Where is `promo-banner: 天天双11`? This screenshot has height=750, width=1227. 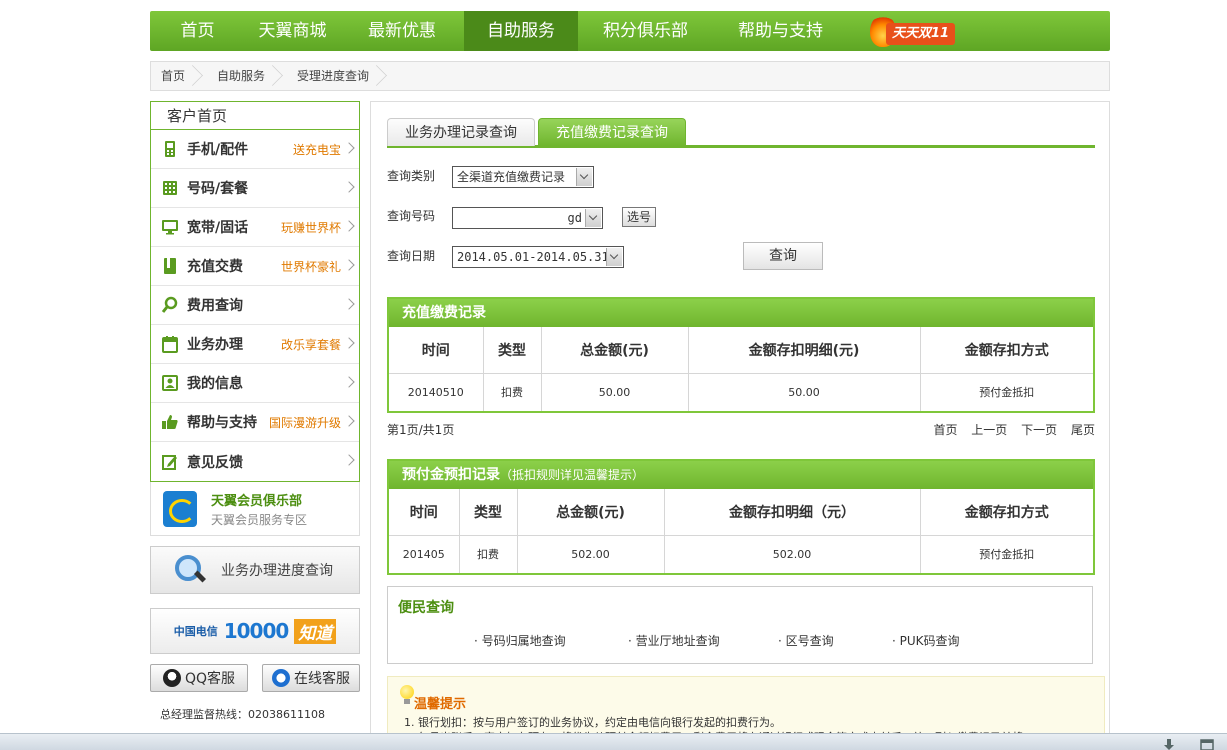
promo-banner: 天天双11 is located at coordinates (920, 31).